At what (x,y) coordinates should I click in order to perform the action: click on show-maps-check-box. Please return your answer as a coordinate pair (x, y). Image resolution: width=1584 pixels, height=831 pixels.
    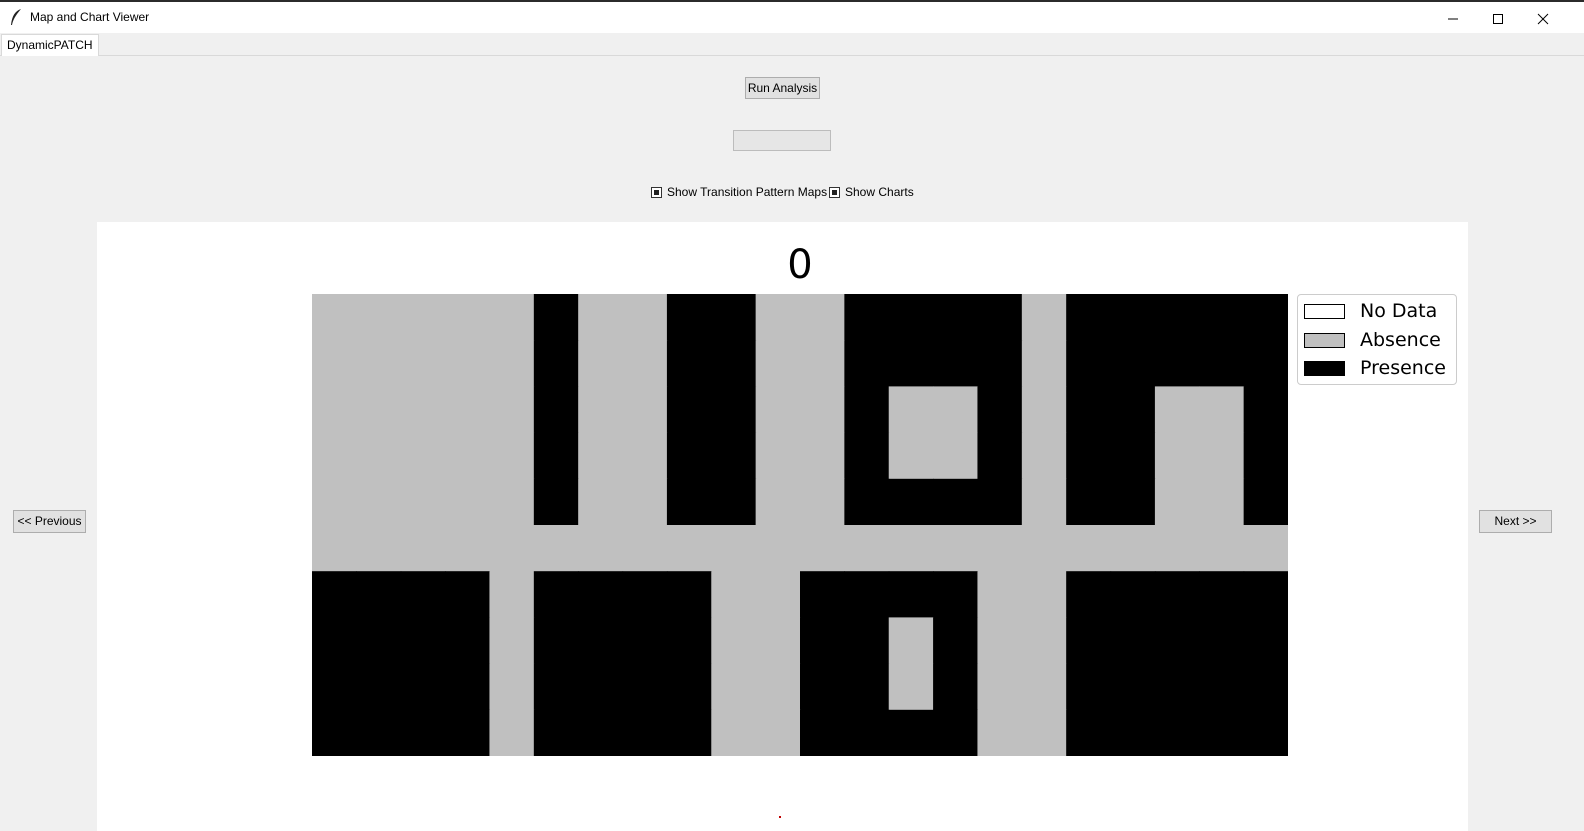
    Looking at the image, I should click on (656, 192).